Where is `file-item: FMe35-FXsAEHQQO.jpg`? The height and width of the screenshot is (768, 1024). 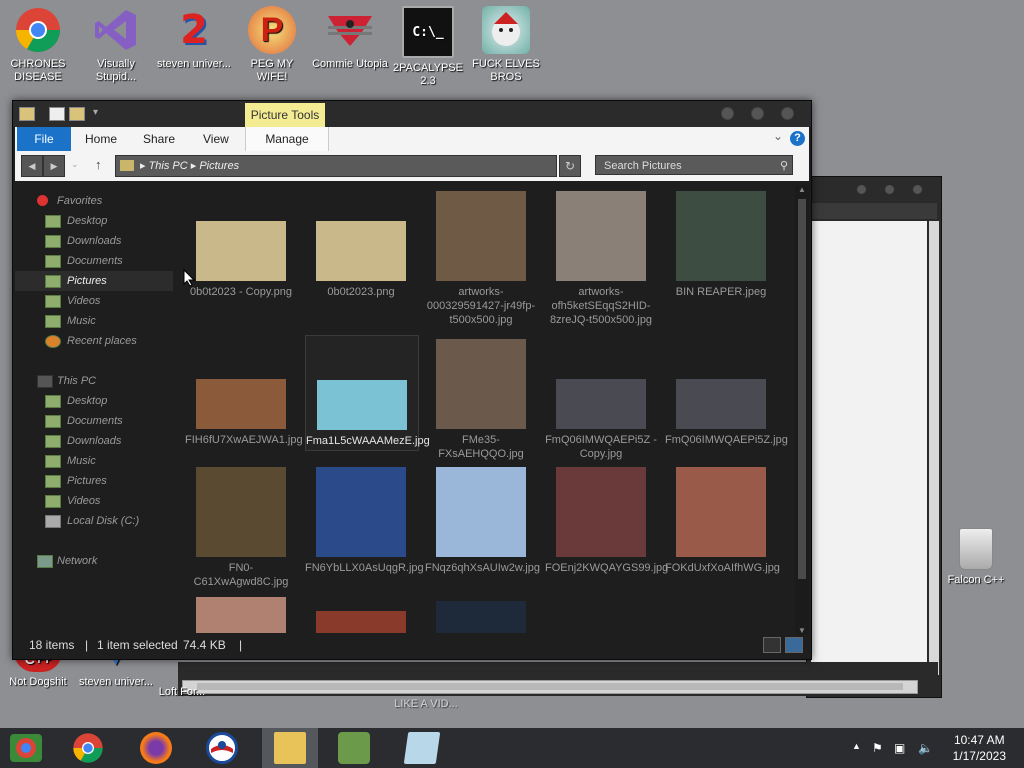 file-item: FMe35-FXsAEHQQO.jpg is located at coordinates (481, 400).